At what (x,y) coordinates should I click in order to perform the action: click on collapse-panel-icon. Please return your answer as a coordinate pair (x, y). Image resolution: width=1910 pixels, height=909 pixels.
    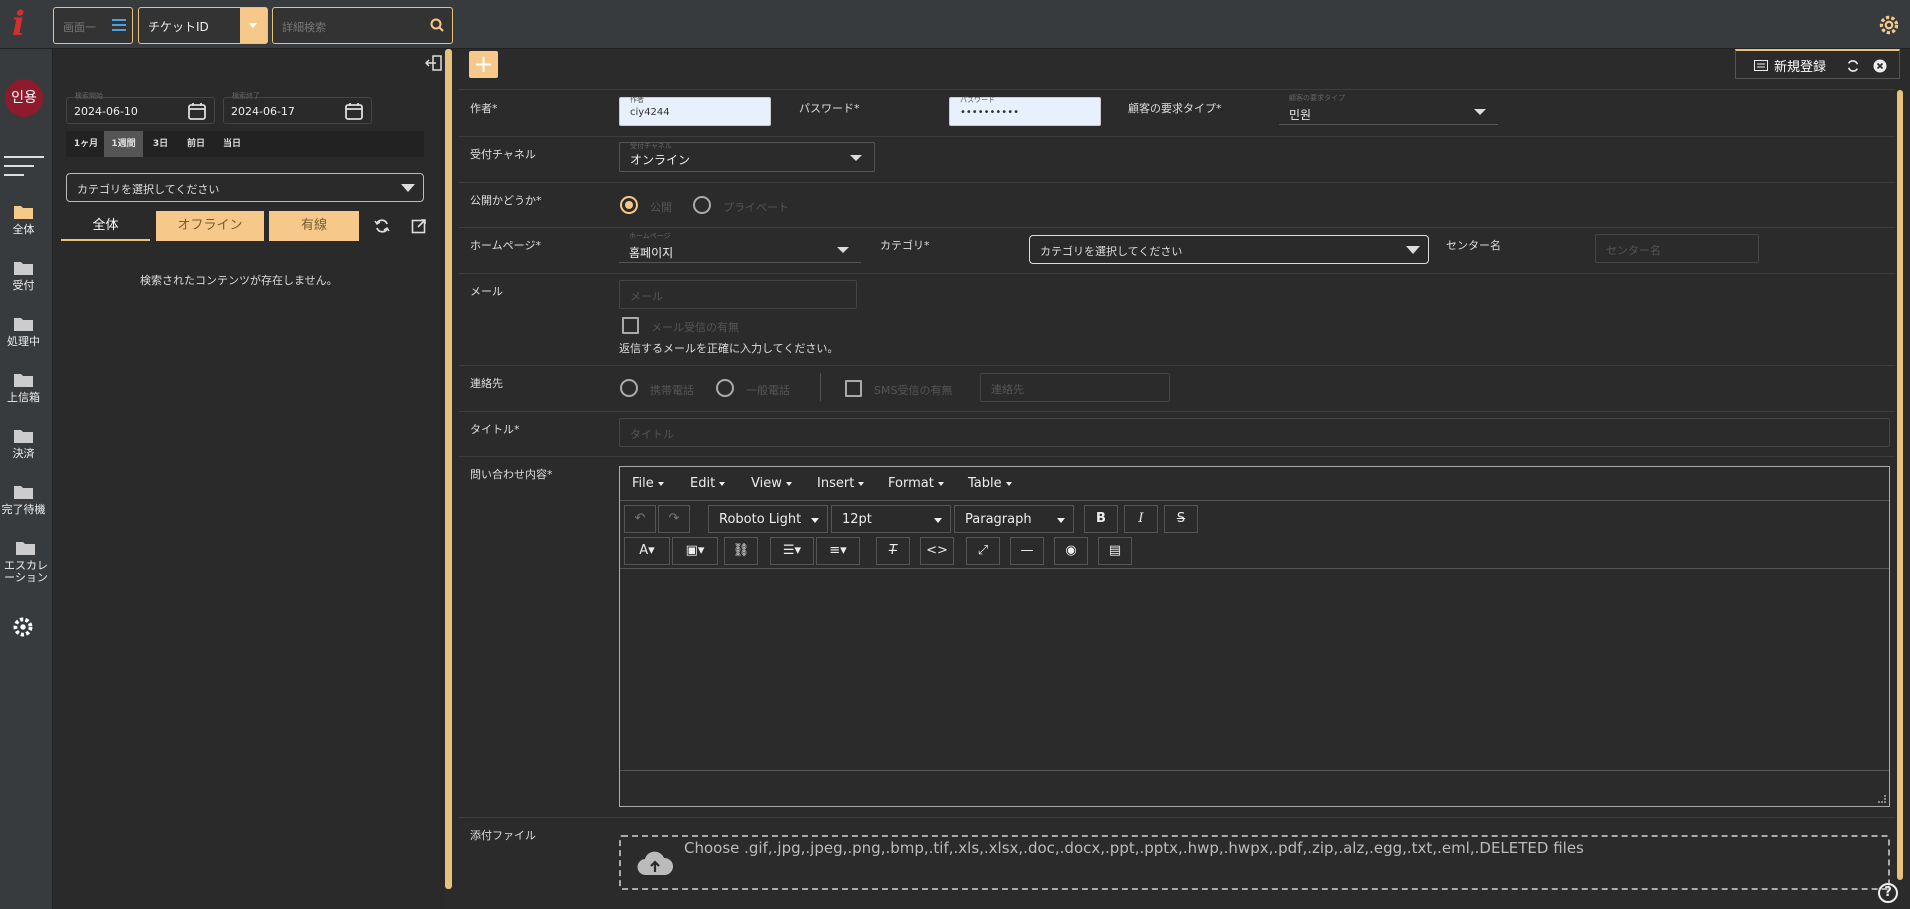
    Looking at the image, I should click on (434, 63).